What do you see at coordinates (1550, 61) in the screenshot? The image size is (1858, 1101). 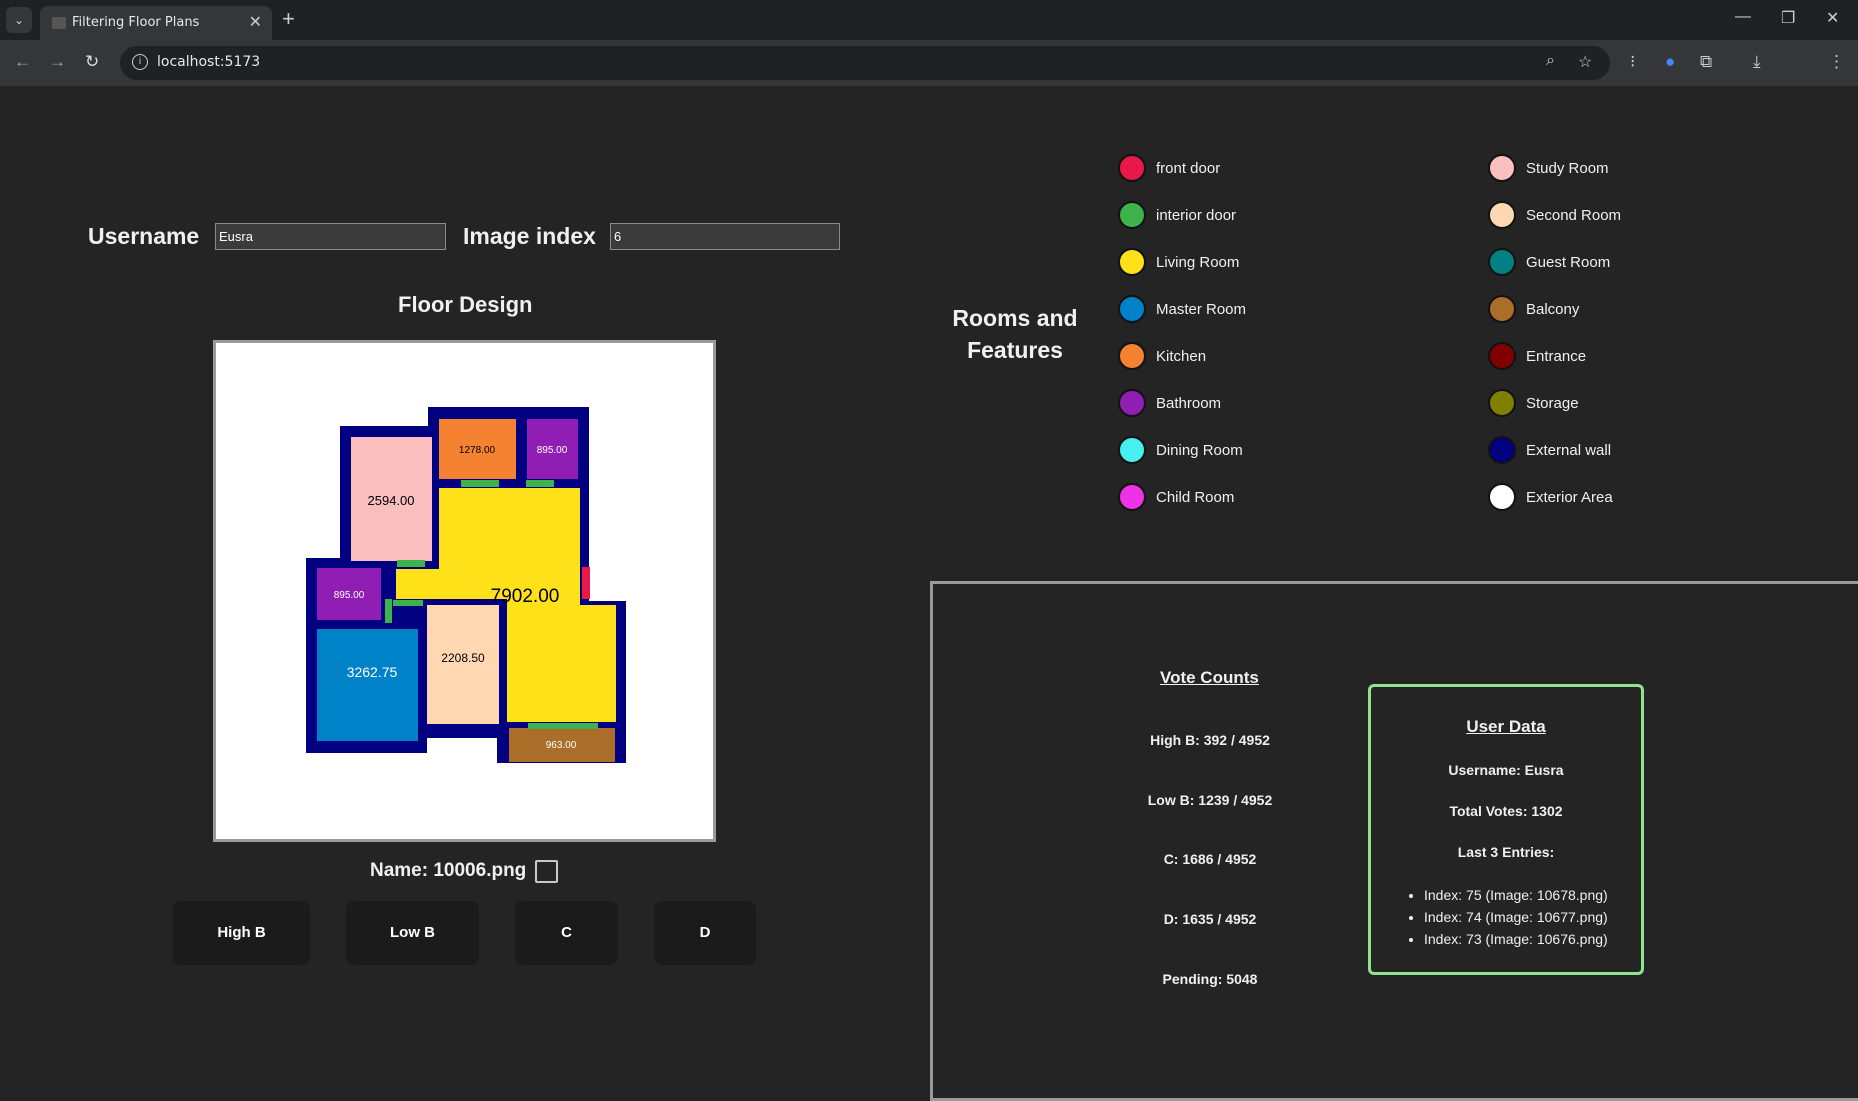 I see `zoom-icon: ⌕` at bounding box center [1550, 61].